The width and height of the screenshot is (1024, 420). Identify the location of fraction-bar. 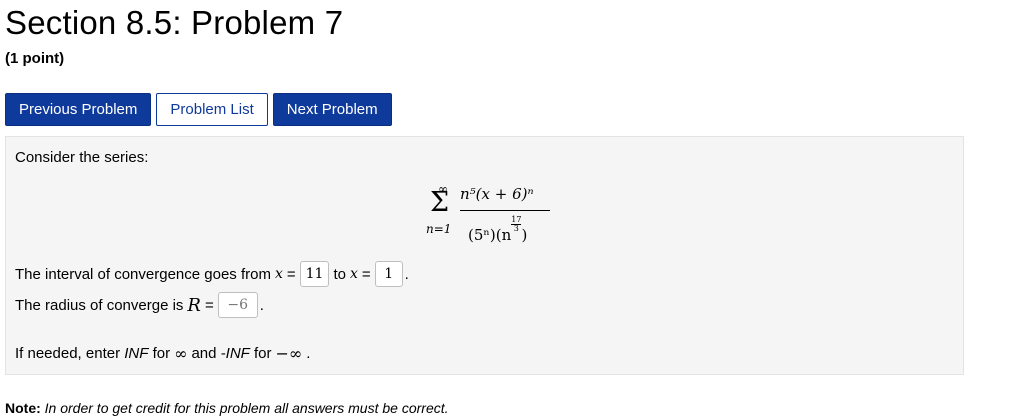
(505, 210).